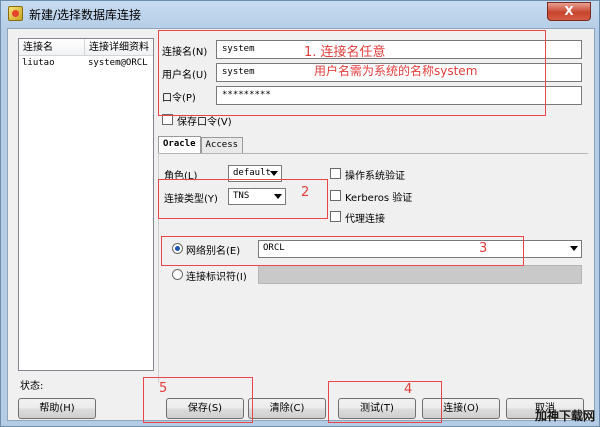 The width and height of the screenshot is (600, 427). Describe the element at coordinates (117, 47) in the screenshot. I see `column-header-detail: 连接详细资料` at that location.